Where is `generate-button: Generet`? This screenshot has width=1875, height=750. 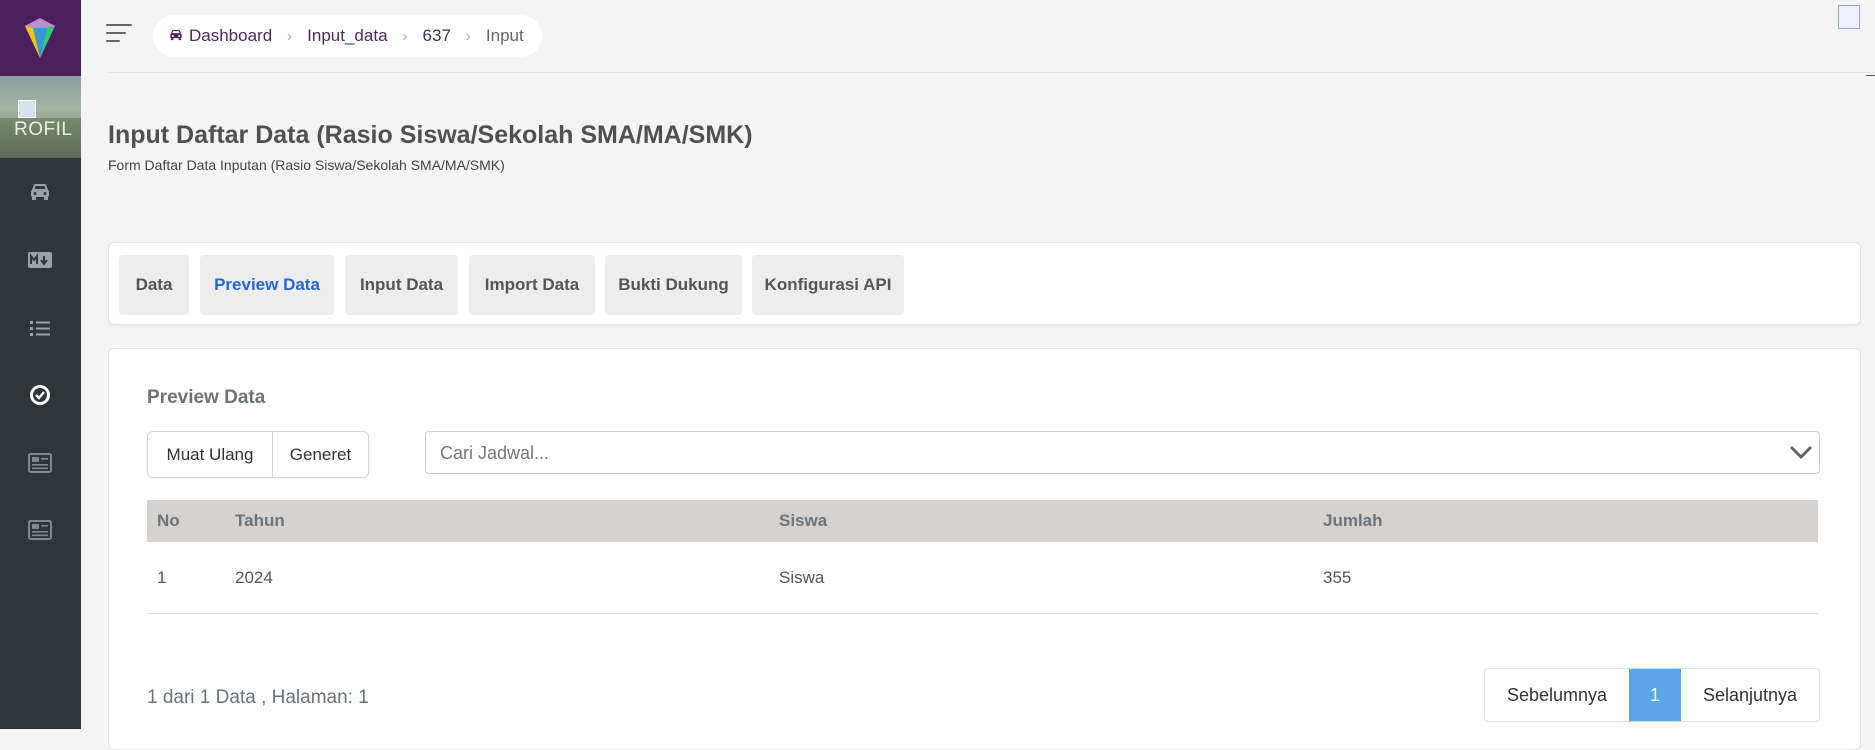
generate-button: Generet is located at coordinates (320, 454).